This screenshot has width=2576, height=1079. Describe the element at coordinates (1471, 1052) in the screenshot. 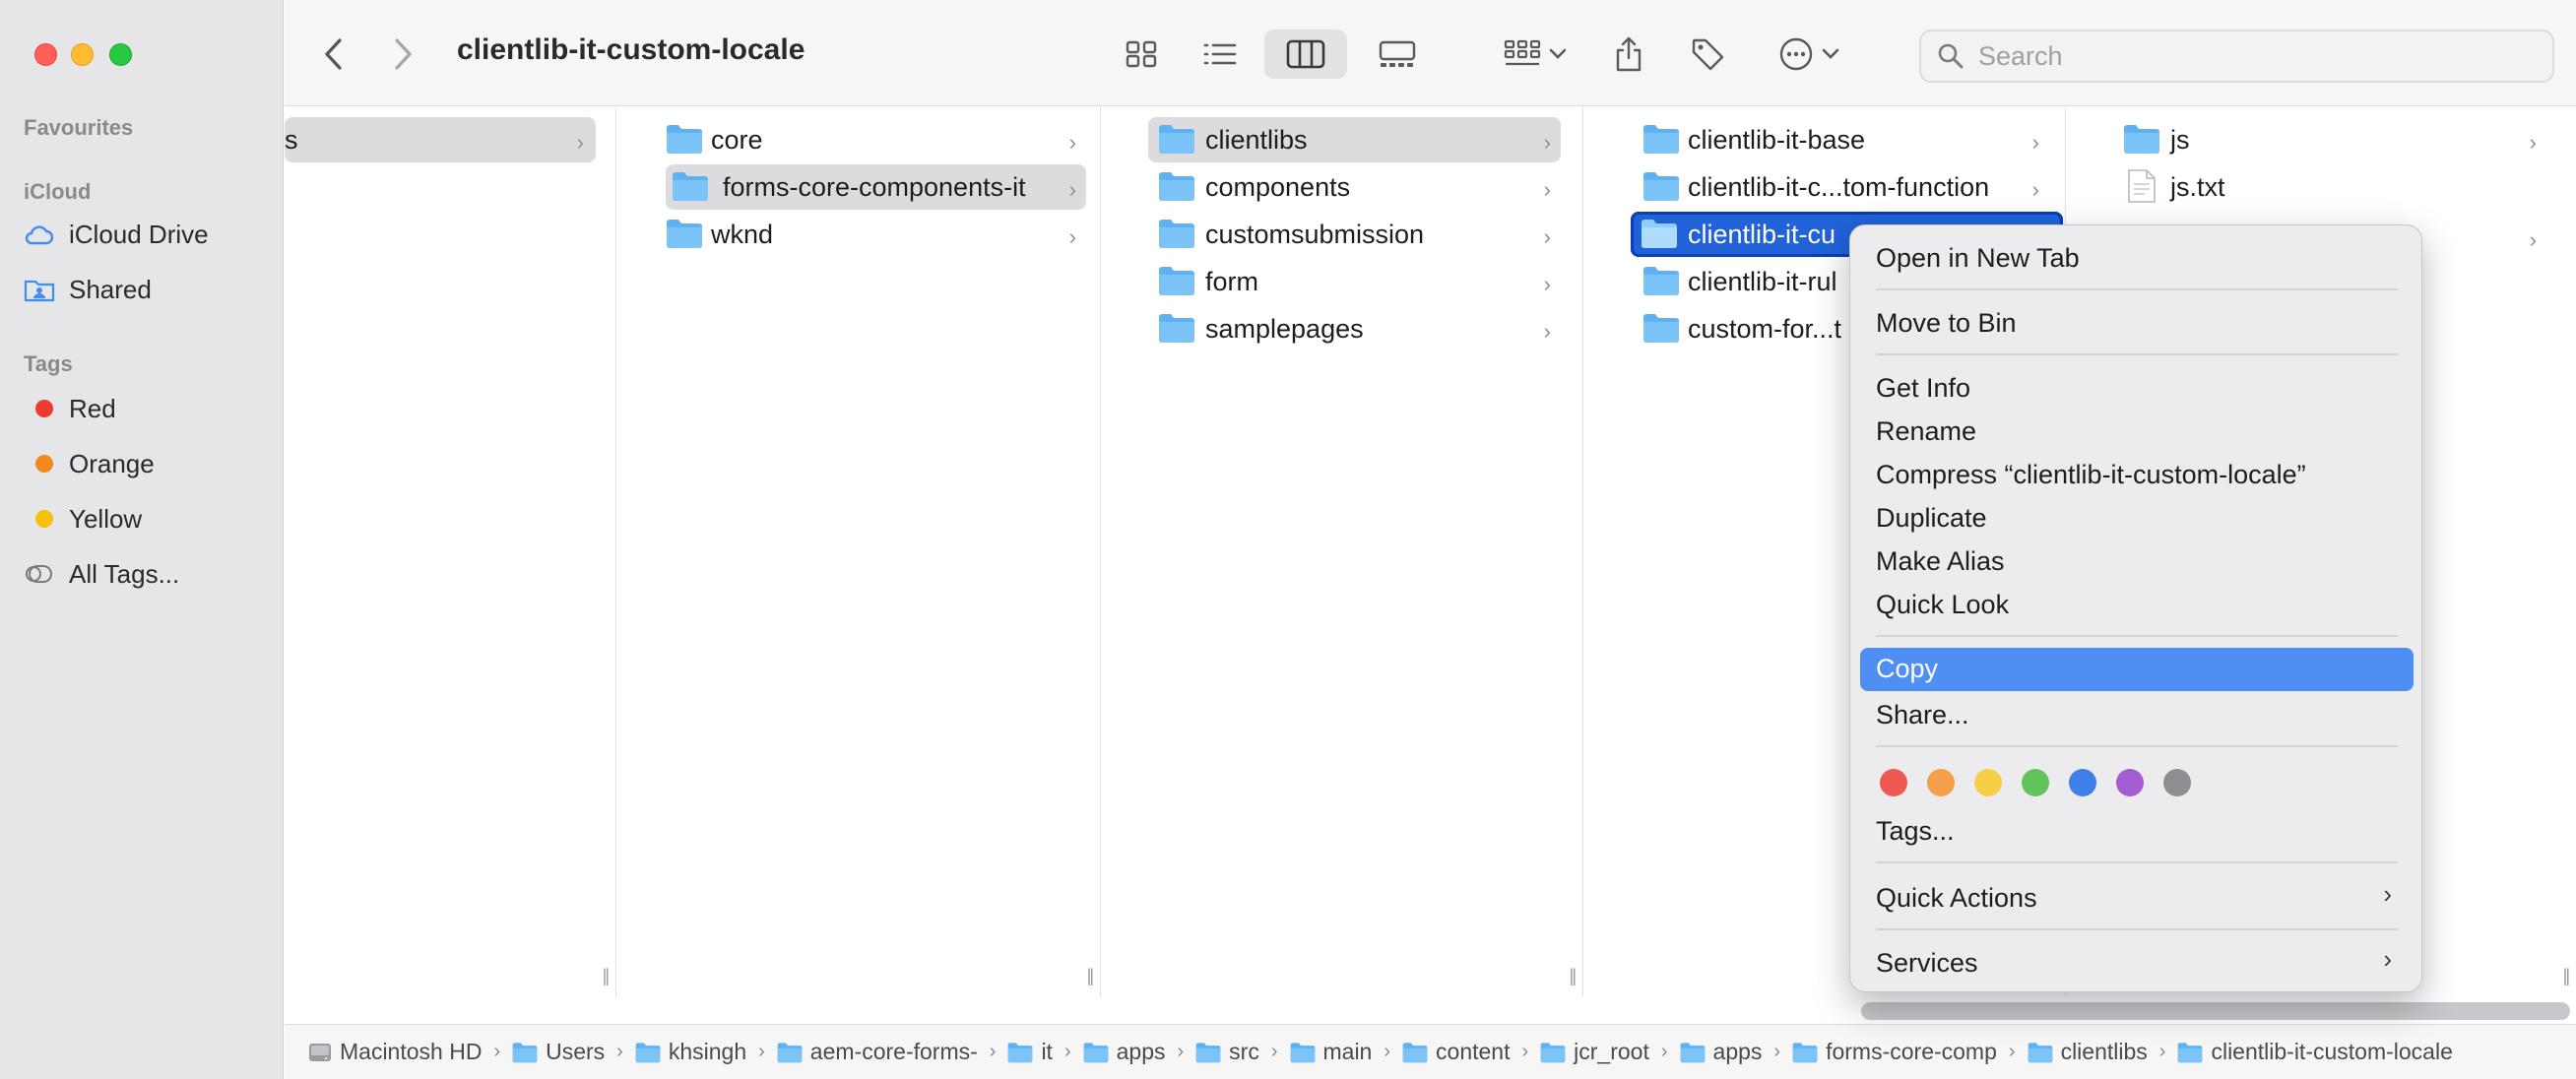

I see `path-item: content ›` at that location.